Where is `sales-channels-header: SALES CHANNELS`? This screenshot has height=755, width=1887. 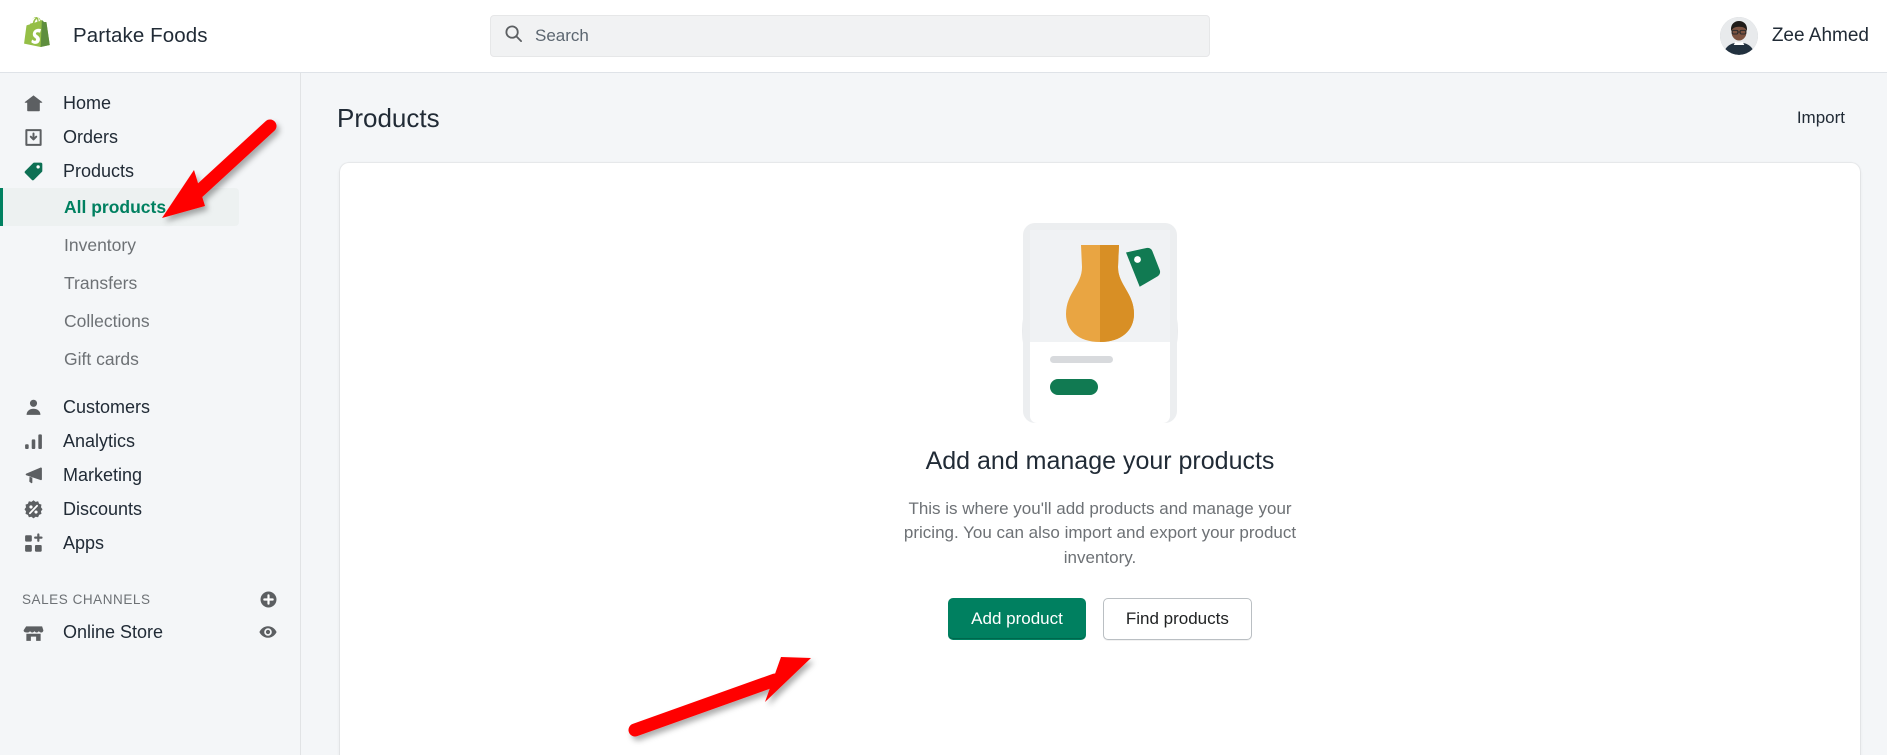
sales-channels-header: SALES CHANNELS is located at coordinates (150, 599).